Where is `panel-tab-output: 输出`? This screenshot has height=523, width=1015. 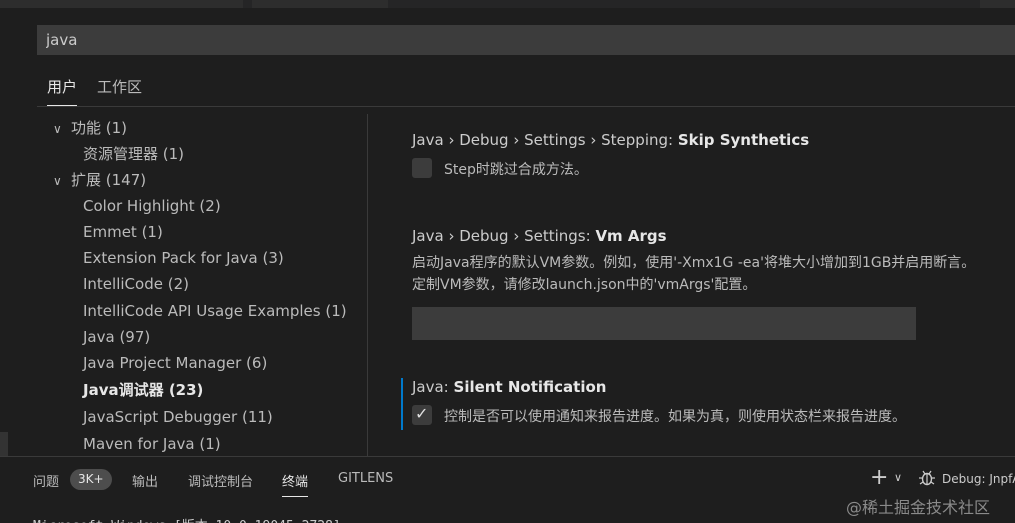
panel-tab-output: 输出 is located at coordinates (145, 480).